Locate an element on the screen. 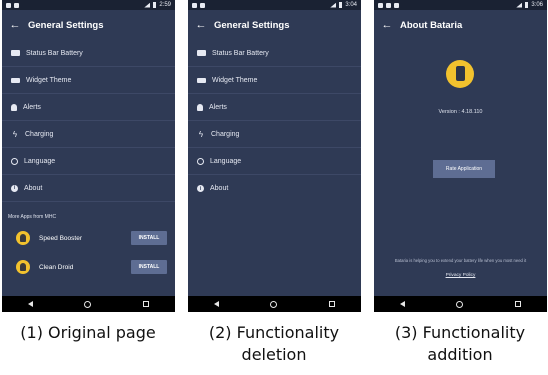  speed-booster-icon is located at coordinates (23, 238).